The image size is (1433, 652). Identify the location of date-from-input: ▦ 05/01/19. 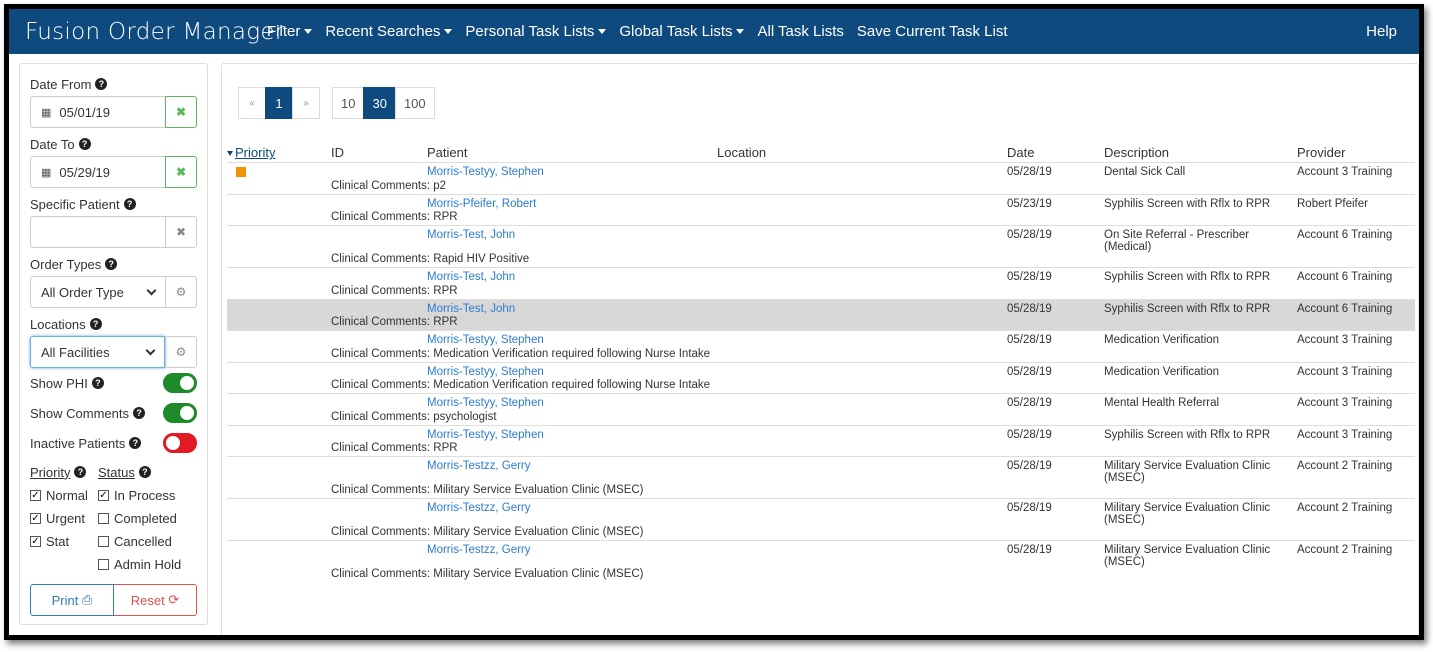
(97, 112).